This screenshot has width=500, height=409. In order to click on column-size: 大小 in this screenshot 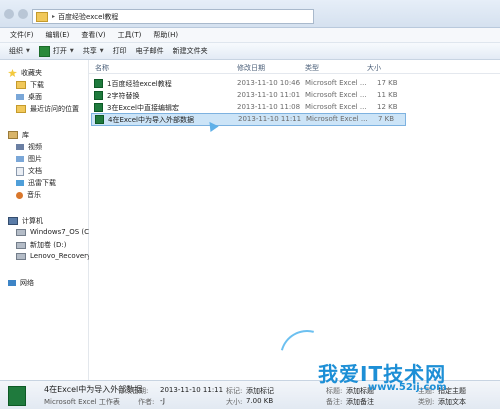, I will do `click(374, 68)`.